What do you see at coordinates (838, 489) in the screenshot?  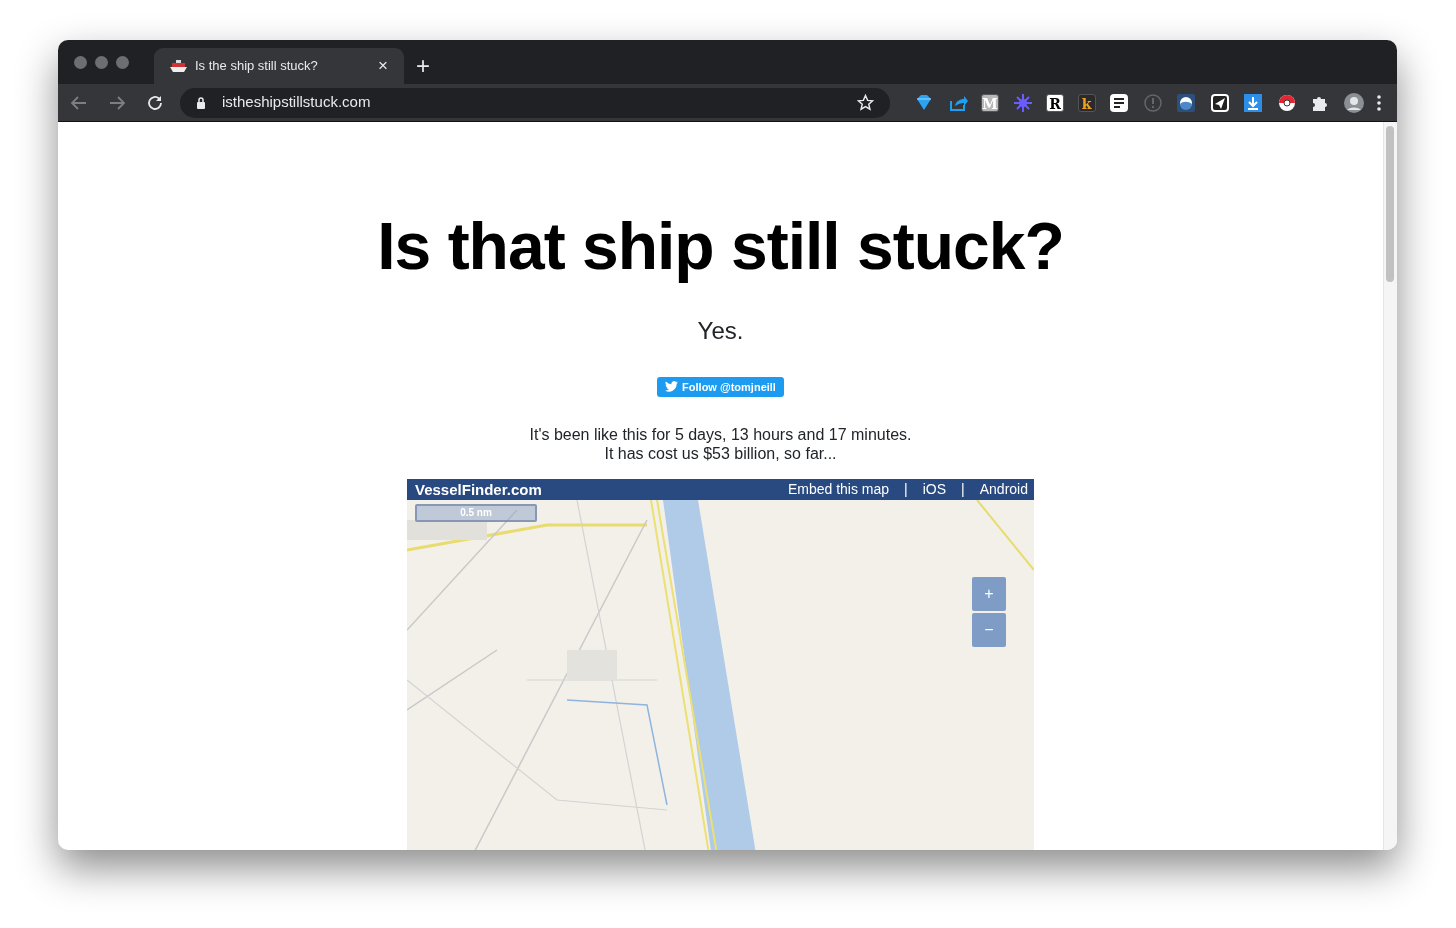 I see `map-link: Embed this map` at bounding box center [838, 489].